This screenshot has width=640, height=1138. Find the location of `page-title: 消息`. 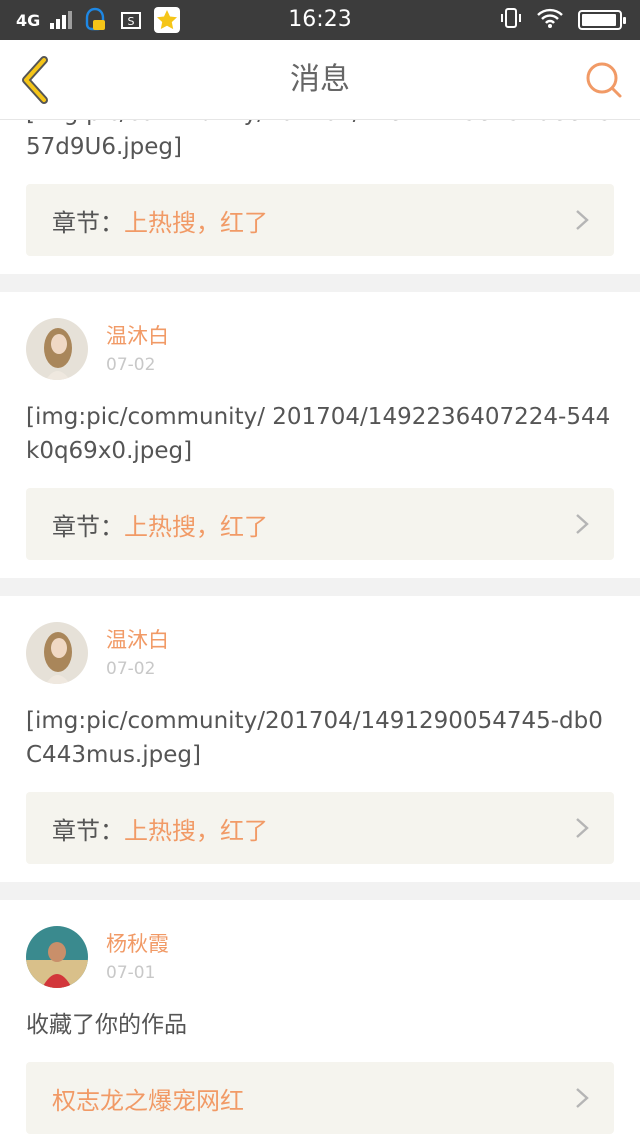

page-title: 消息 is located at coordinates (320, 79).